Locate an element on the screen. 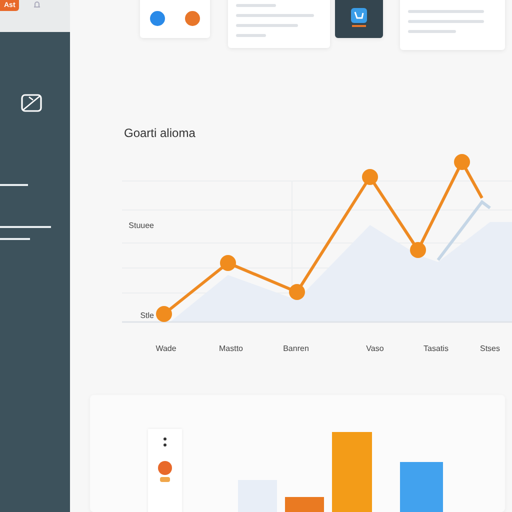  axis-label: Mastto is located at coordinates (231, 348).